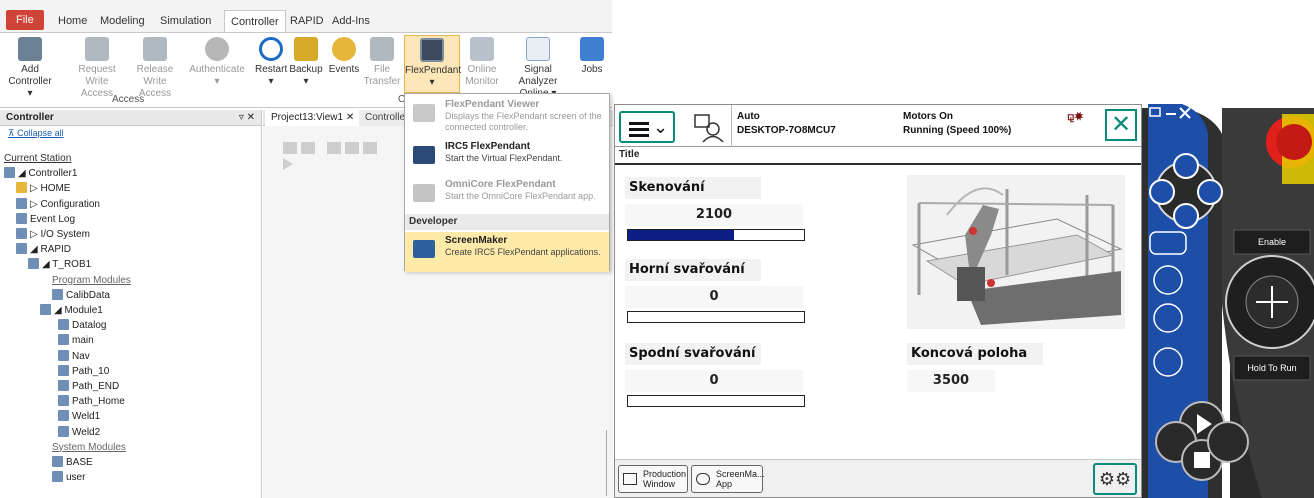 The image size is (1314, 498). Describe the element at coordinates (714, 381) in the screenshot. I see `lower-weld-value: 0` at that location.